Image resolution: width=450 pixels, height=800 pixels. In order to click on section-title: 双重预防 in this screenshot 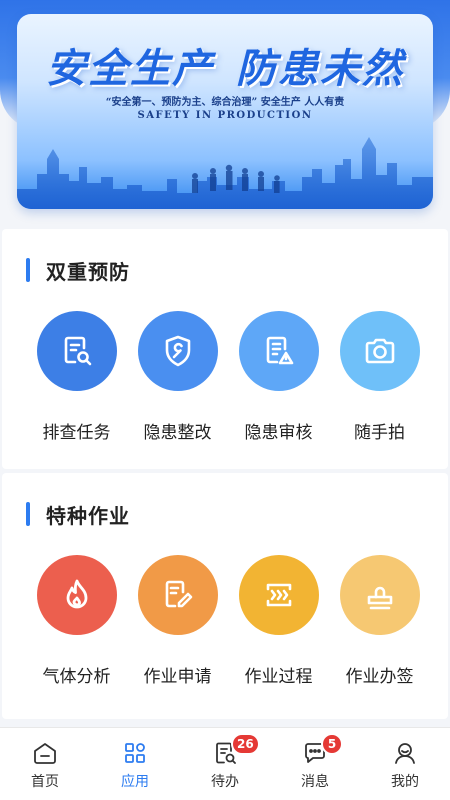, I will do `click(78, 270)`.